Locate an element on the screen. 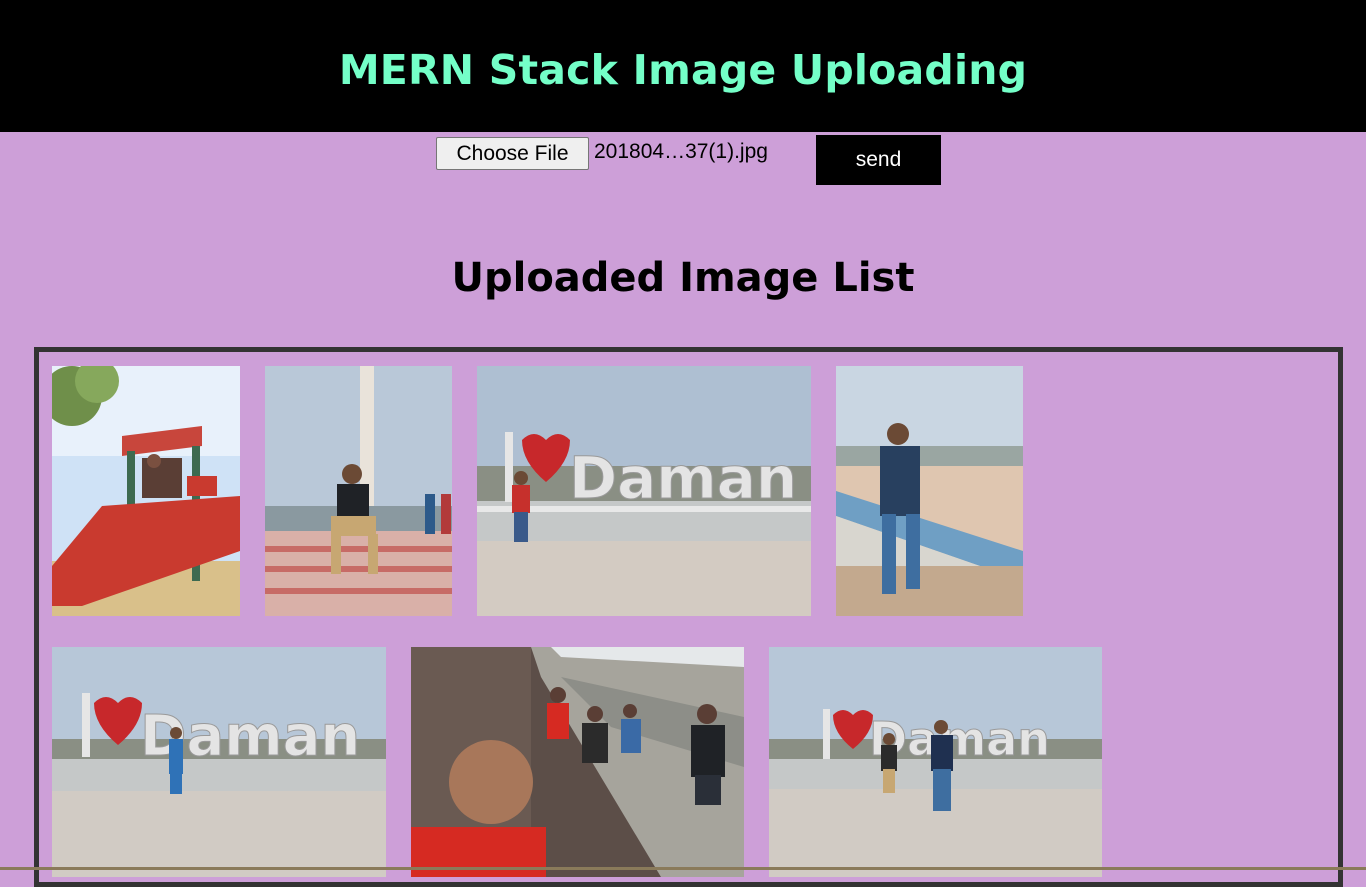 This screenshot has width=1366, height=887. app-header: MERN Stack Image Uploading is located at coordinates (683, 66).